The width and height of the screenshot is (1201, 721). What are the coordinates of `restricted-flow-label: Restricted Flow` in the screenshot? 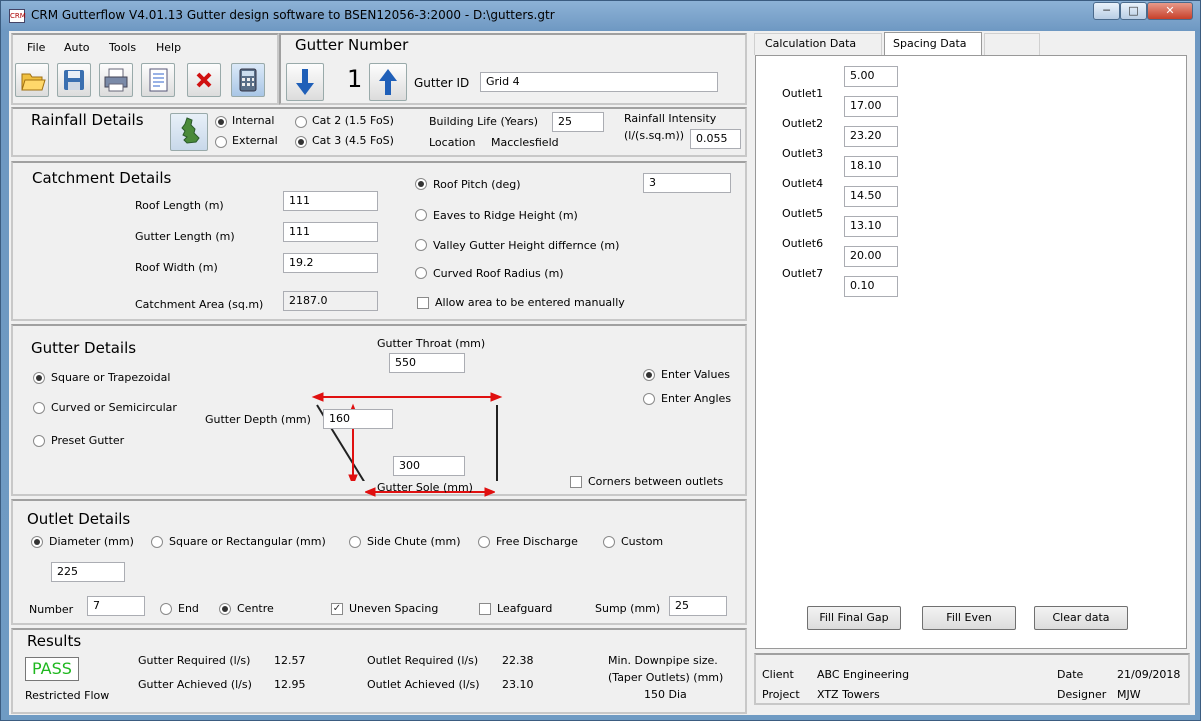 It's located at (67, 695).